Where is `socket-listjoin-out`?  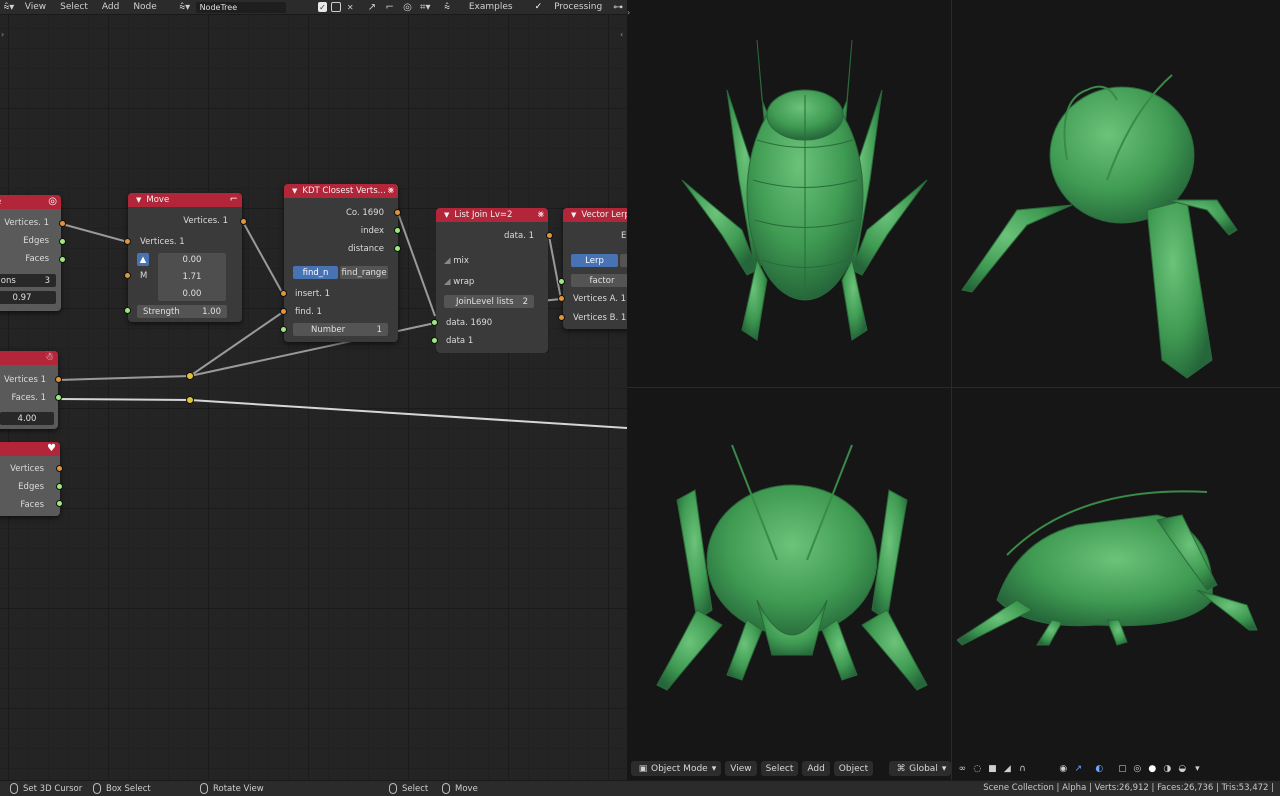 socket-listjoin-out is located at coordinates (549, 235).